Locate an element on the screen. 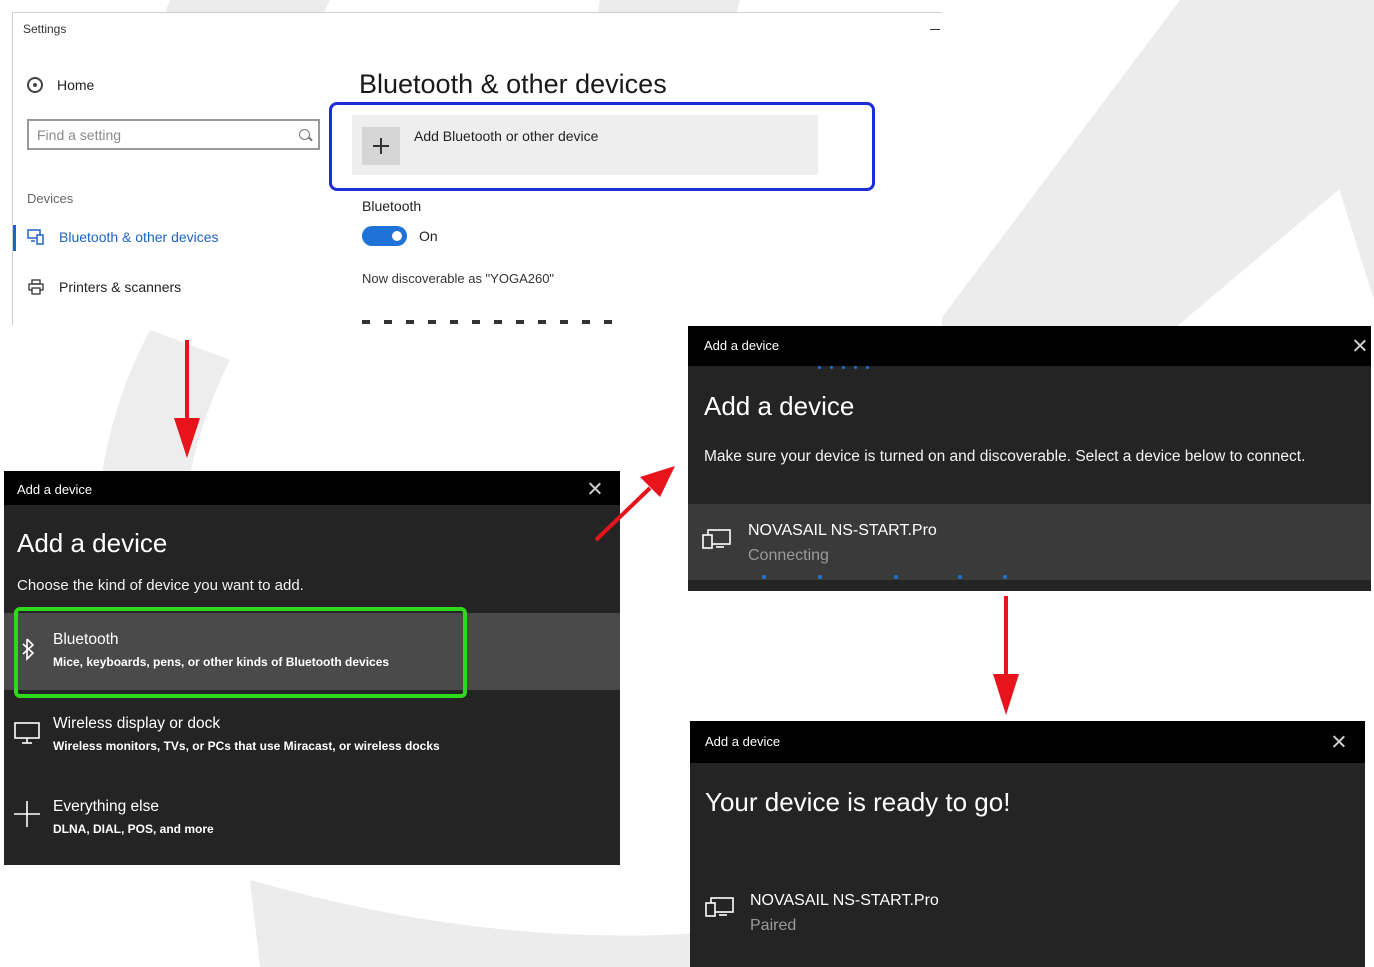 This screenshot has width=1374, height=967. option-title: Wireless display or dock is located at coordinates (137, 723).